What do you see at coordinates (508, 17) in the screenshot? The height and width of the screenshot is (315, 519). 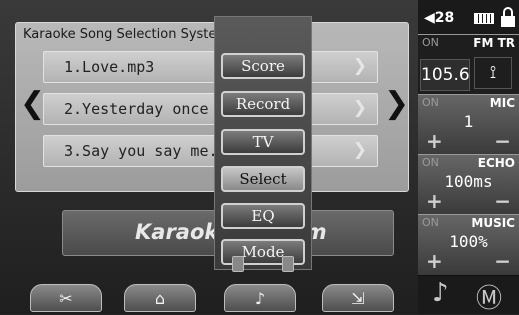 I see `lock-icon` at bounding box center [508, 17].